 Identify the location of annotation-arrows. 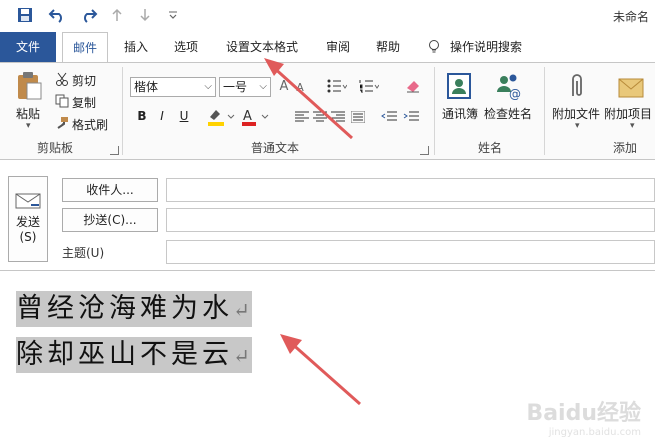
(312, 232).